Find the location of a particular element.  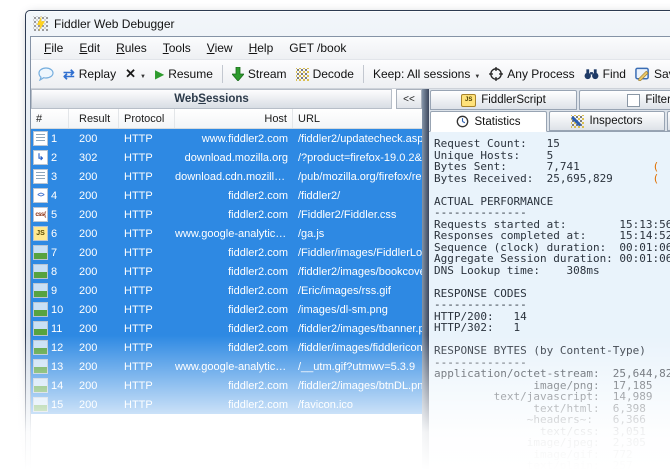

session-host: download.cdn.mozilla.net is located at coordinates (234, 176).